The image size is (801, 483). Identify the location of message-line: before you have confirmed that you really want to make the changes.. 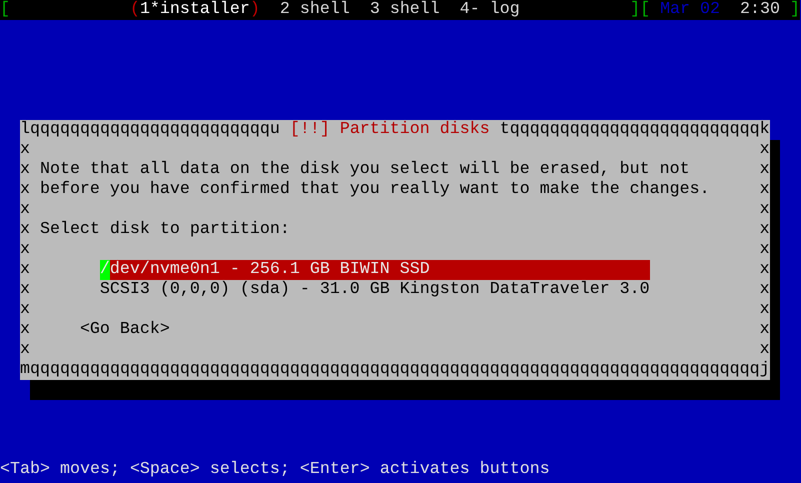
(375, 190).